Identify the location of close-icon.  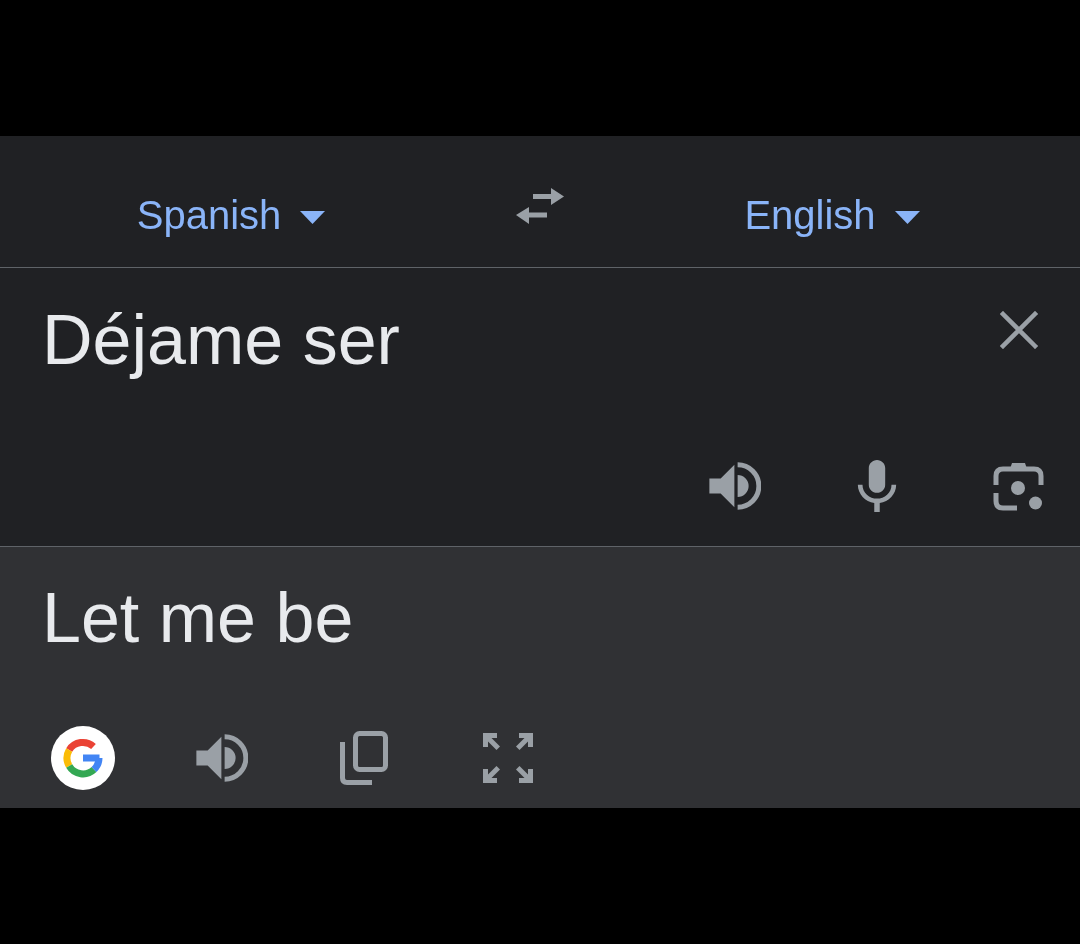
(1019, 330).